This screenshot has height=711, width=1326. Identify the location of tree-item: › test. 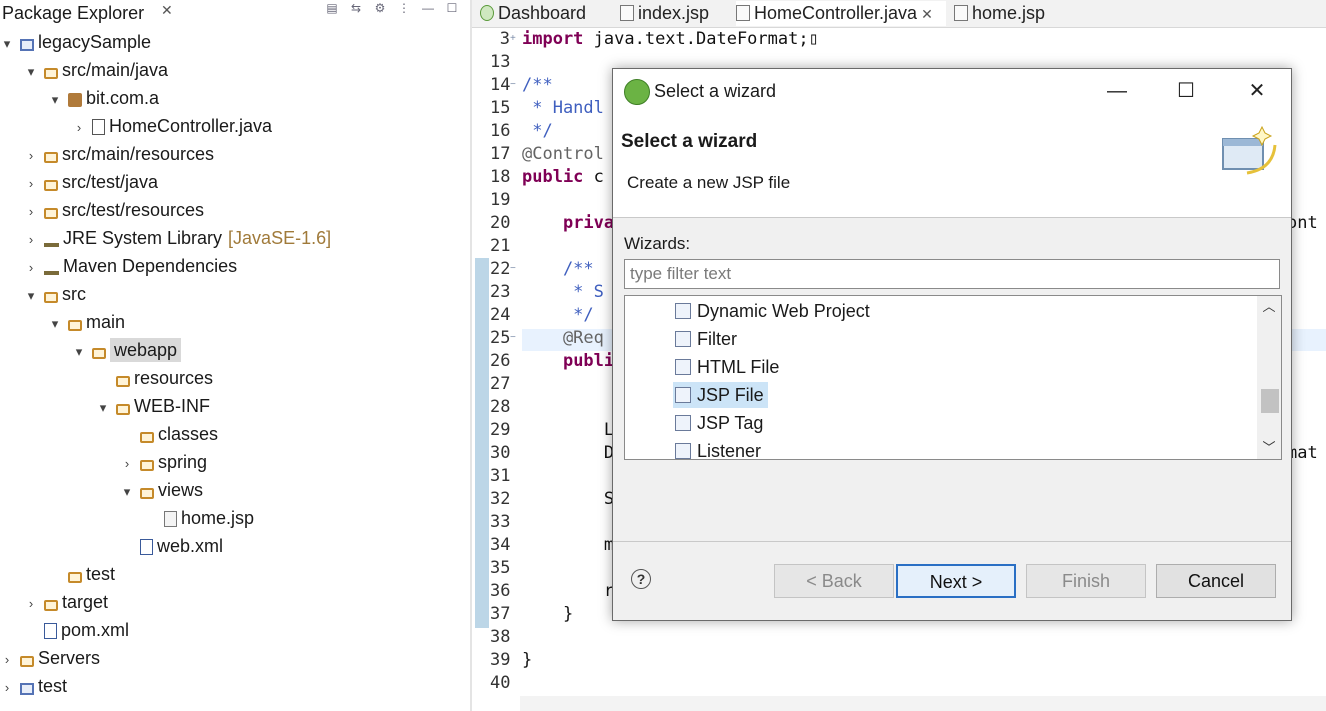
(33, 686).